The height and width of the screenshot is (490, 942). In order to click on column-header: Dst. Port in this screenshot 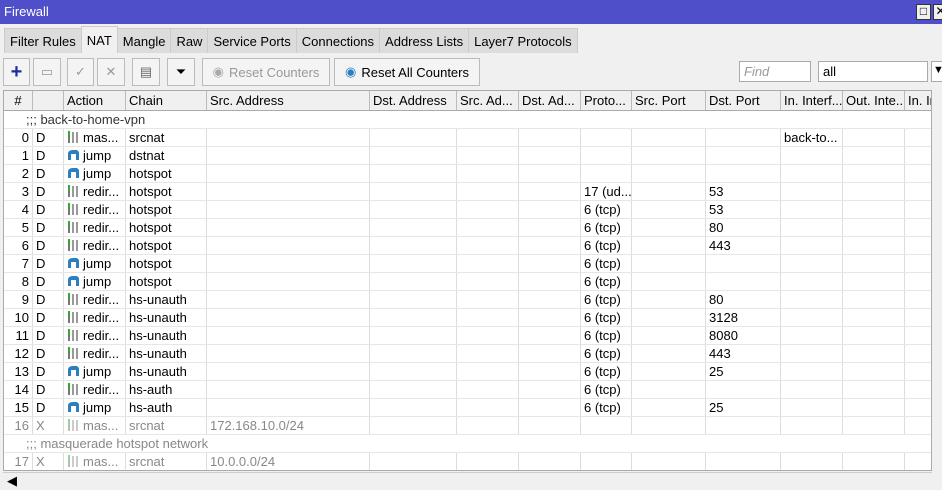, I will do `click(743, 100)`.